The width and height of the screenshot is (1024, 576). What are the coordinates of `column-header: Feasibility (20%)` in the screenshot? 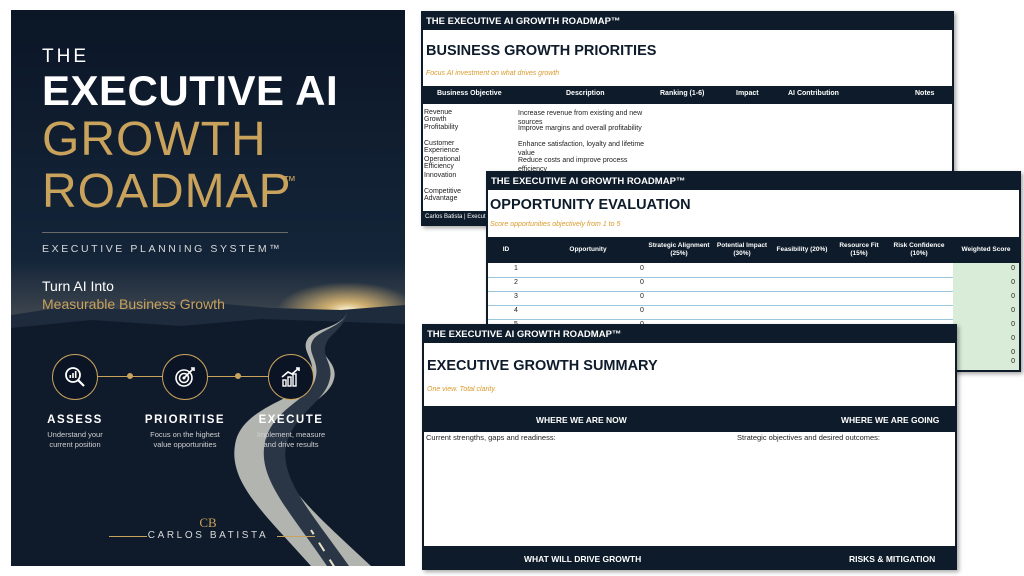 It's located at (802, 249).